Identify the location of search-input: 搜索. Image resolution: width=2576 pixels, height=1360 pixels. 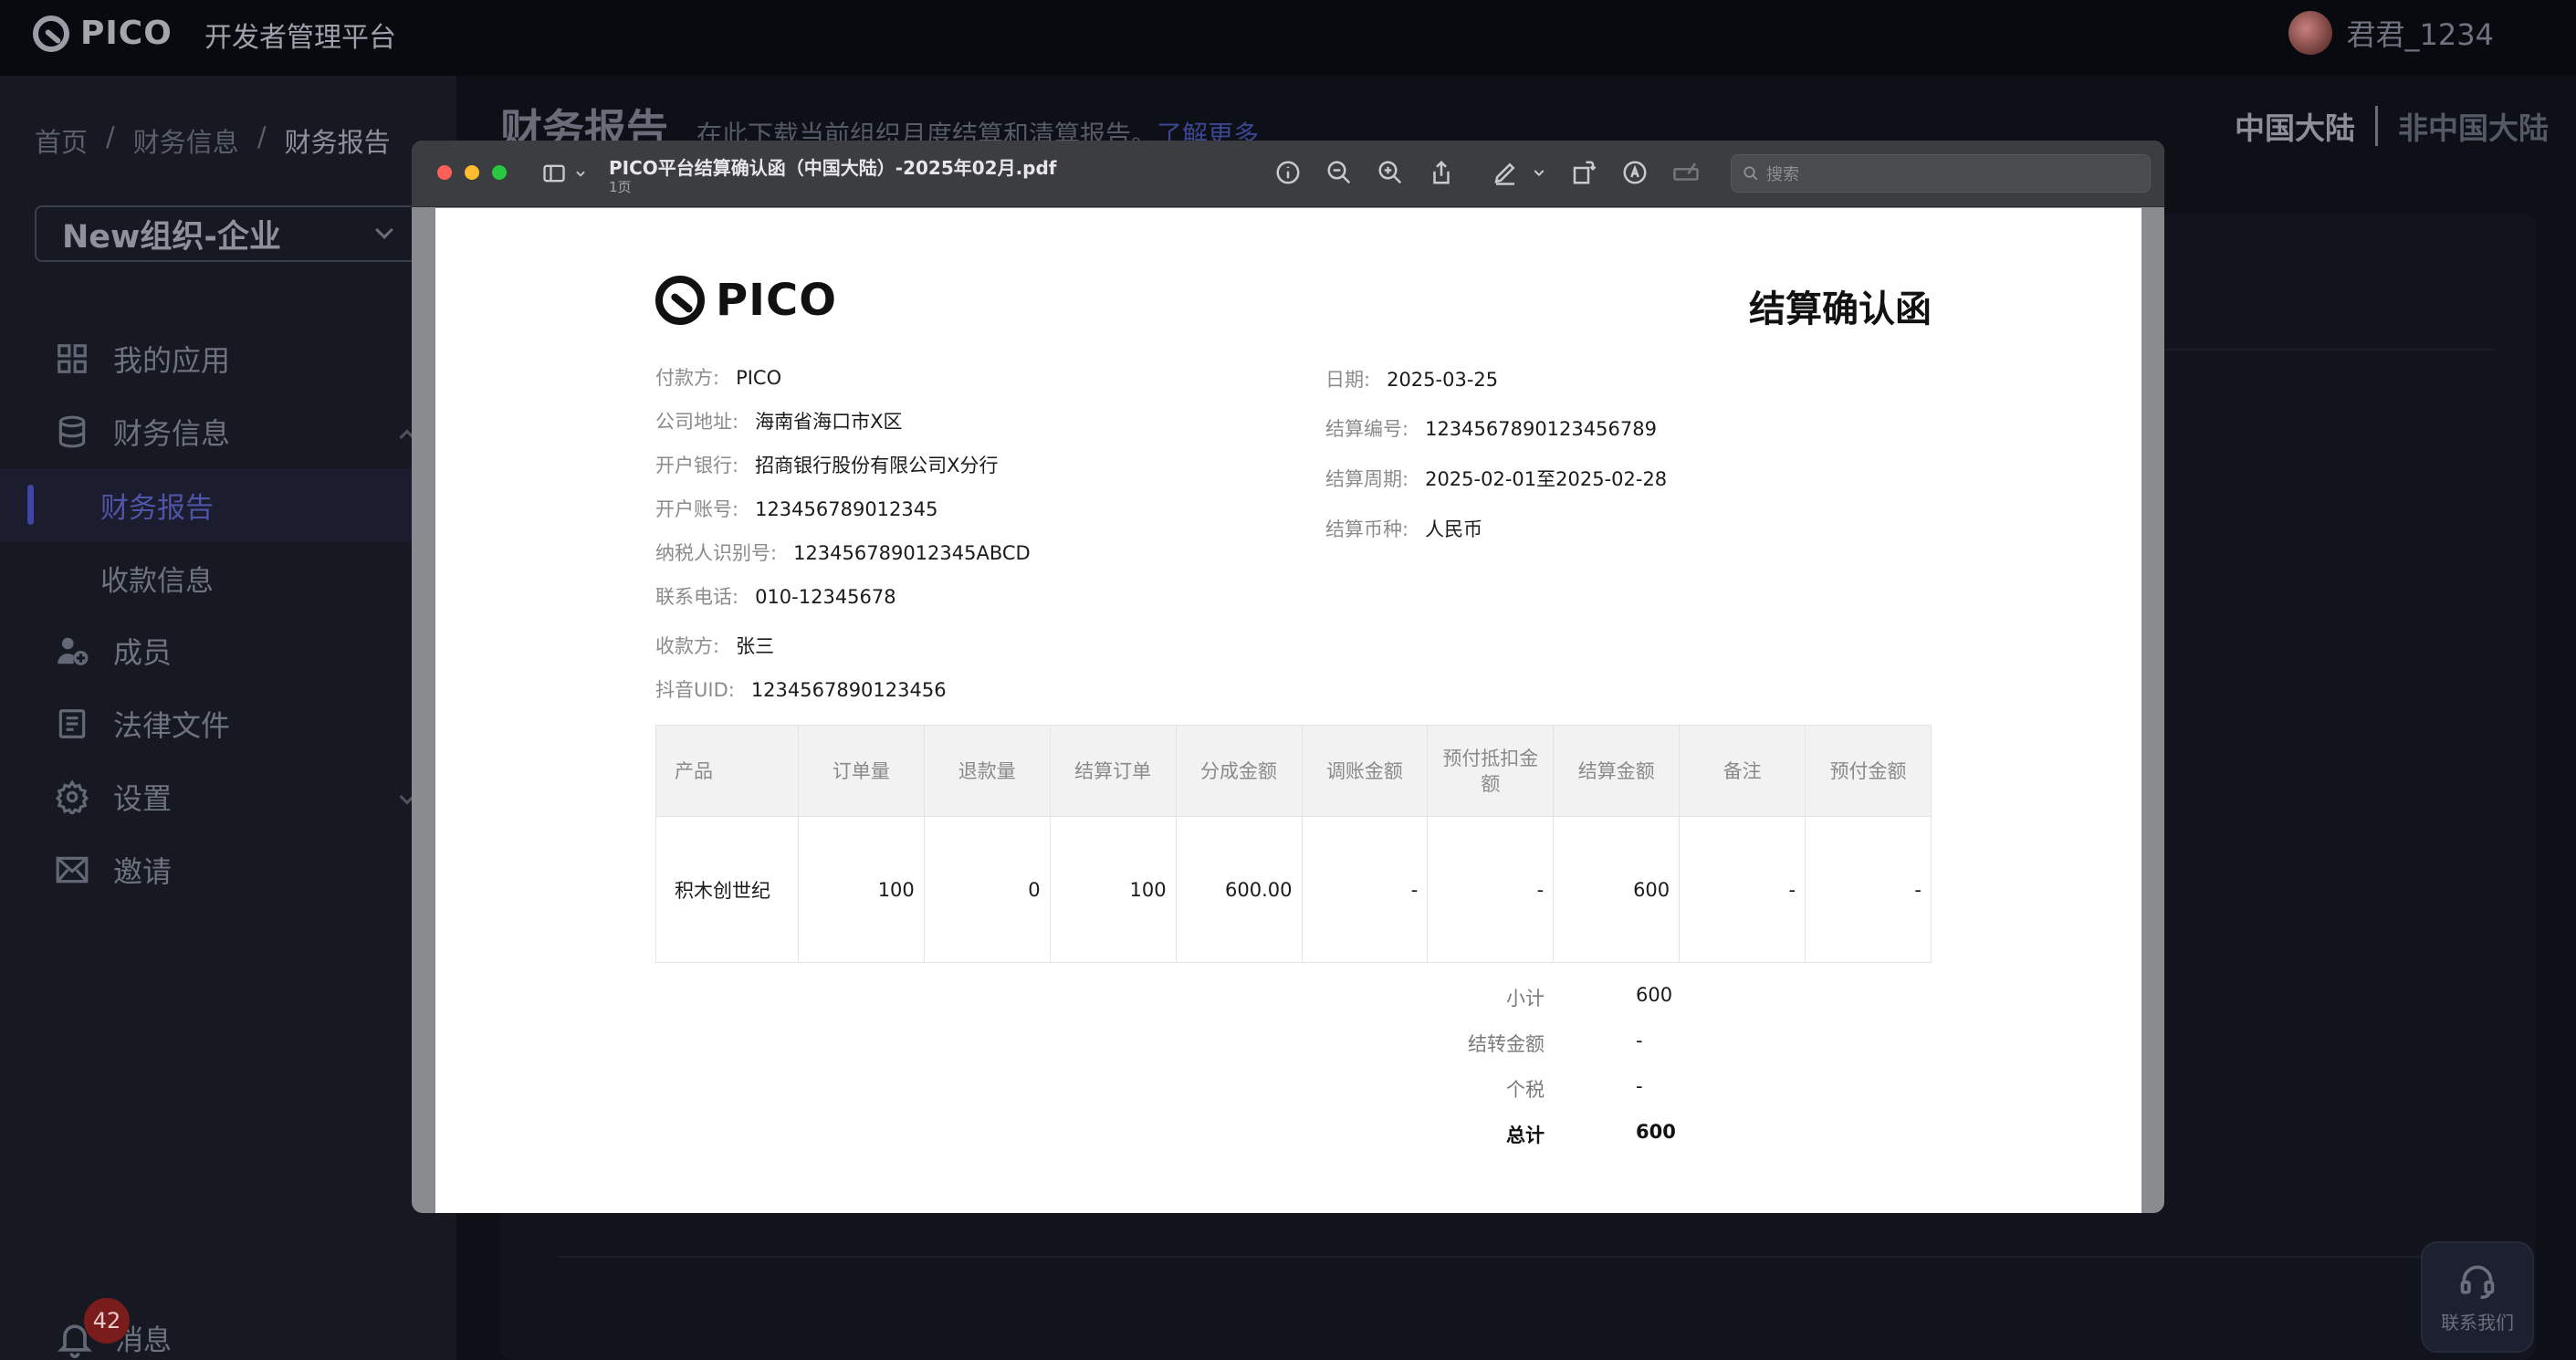
(1941, 173).